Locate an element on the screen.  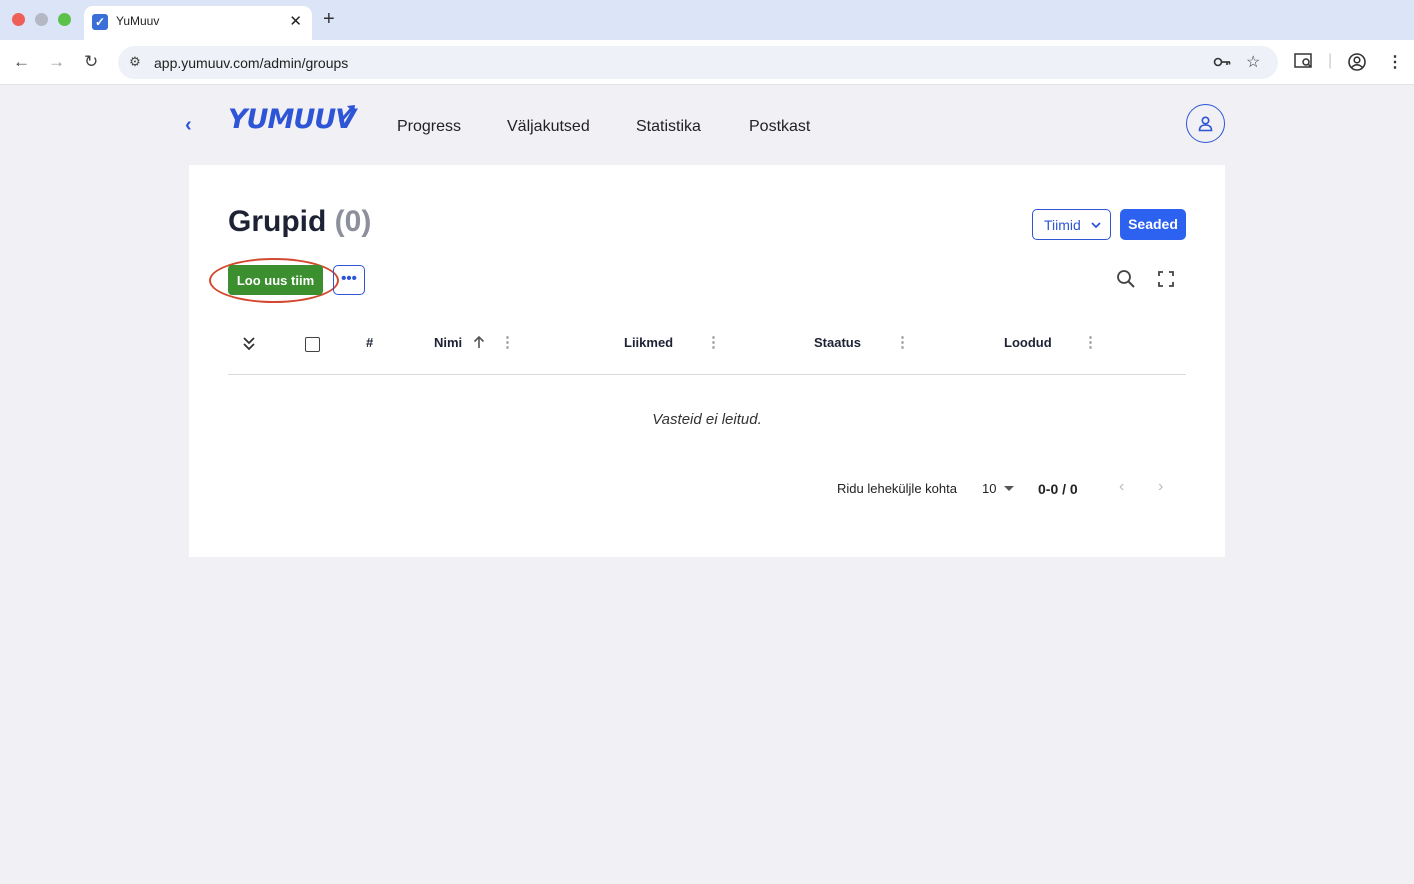
password-key-icon is located at coordinates (1222, 64).